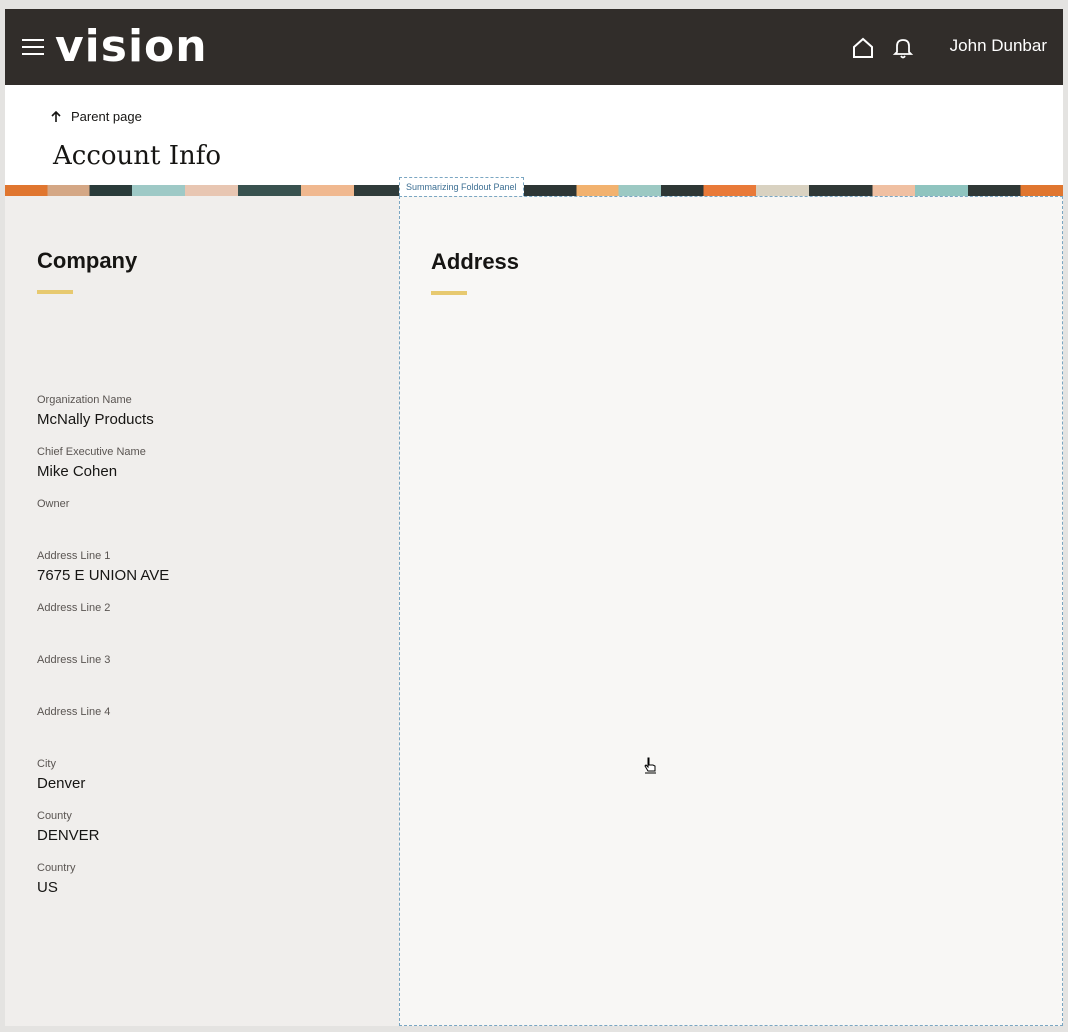 Image resolution: width=1068 pixels, height=1032 pixels. I want to click on field-value: US, so click(47, 887).